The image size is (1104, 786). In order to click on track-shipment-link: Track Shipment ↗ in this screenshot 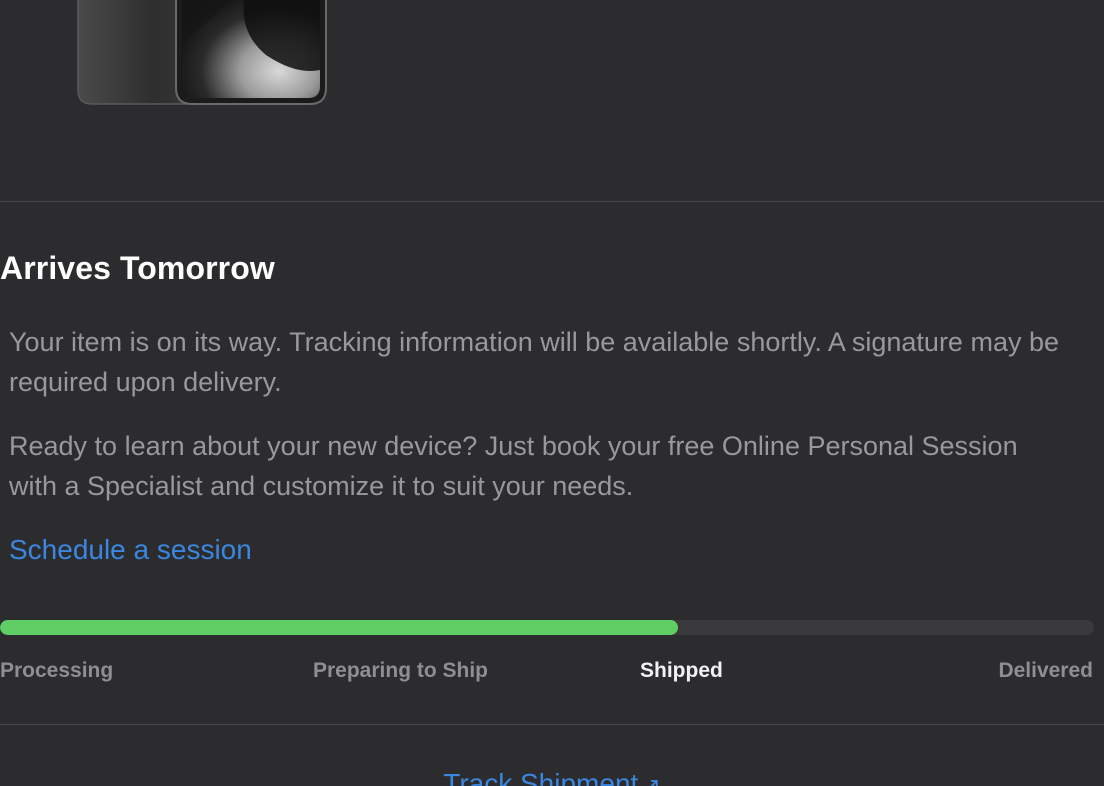, I will do `click(552, 775)`.